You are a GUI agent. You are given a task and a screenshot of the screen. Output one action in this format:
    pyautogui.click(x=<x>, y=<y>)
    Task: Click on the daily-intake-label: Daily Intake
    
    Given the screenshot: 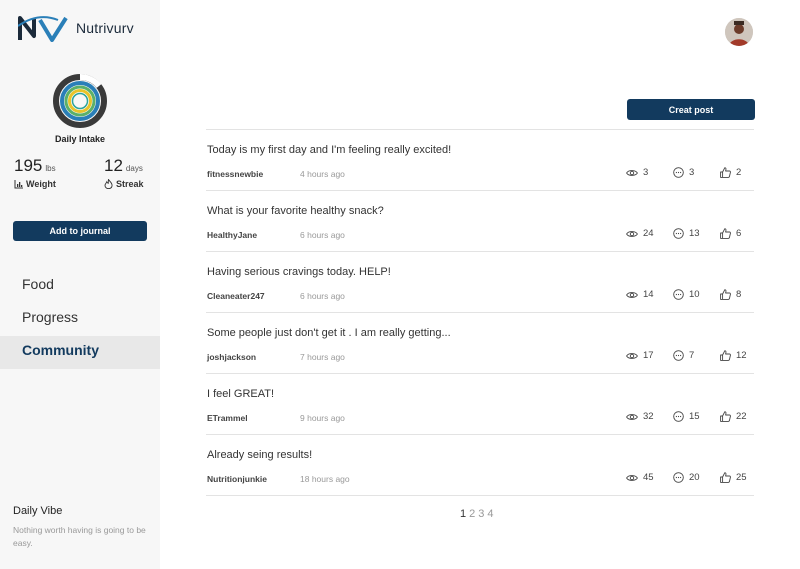 What is the action you would take?
    pyautogui.click(x=80, y=139)
    